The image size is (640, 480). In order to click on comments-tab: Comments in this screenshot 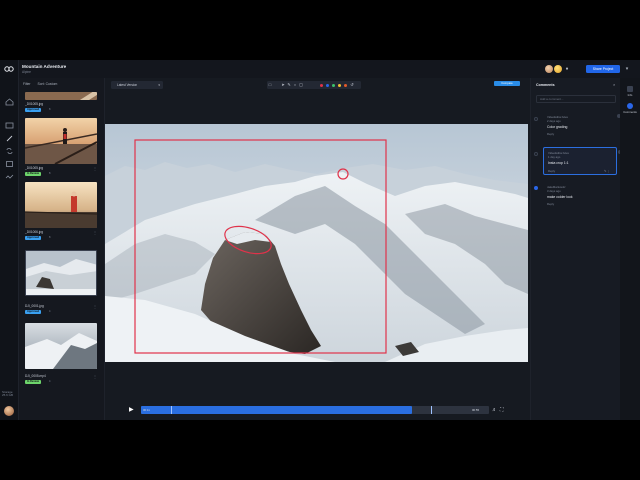, I will do `click(630, 108)`.